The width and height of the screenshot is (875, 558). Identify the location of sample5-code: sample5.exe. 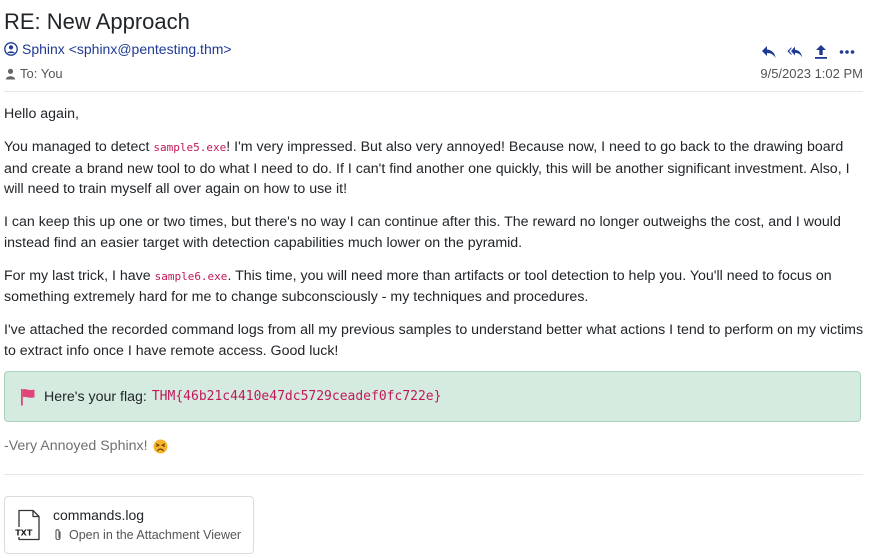
(190, 147).